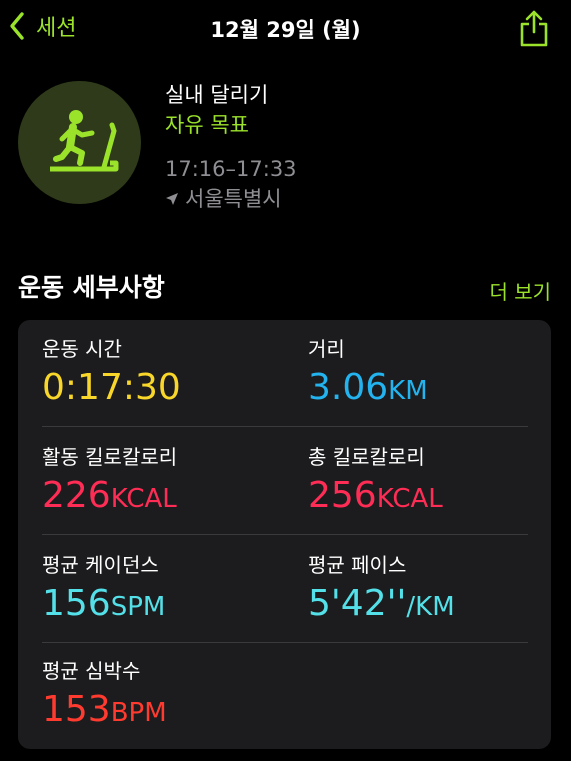 This screenshot has width=571, height=761. Describe the element at coordinates (233, 199) in the screenshot. I see `location-label: 서울특별시` at that location.